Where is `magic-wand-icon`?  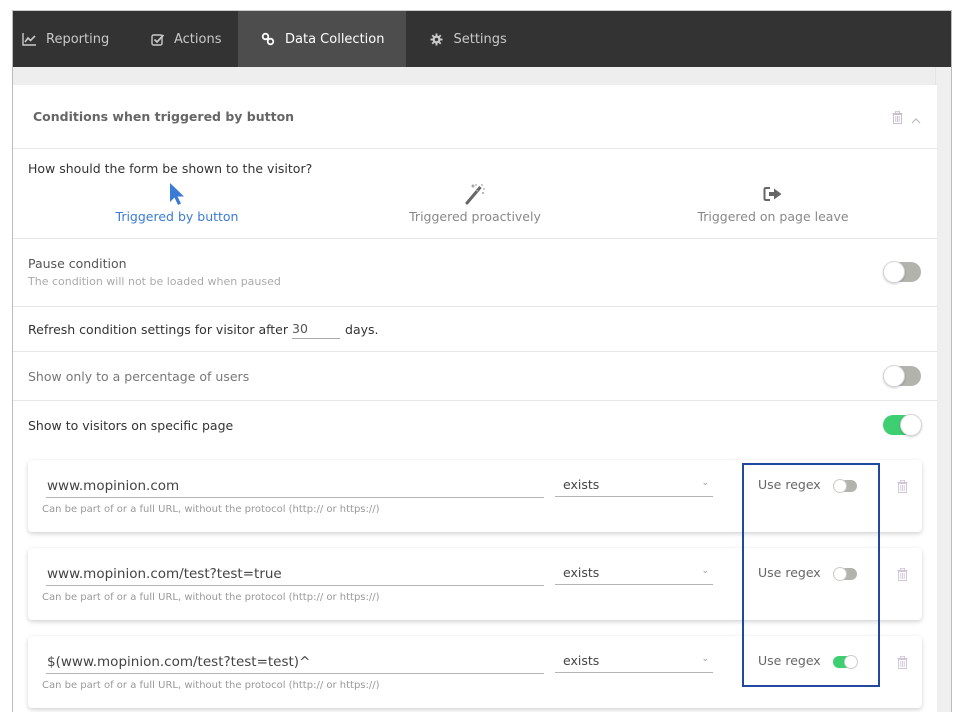 magic-wand-icon is located at coordinates (475, 194).